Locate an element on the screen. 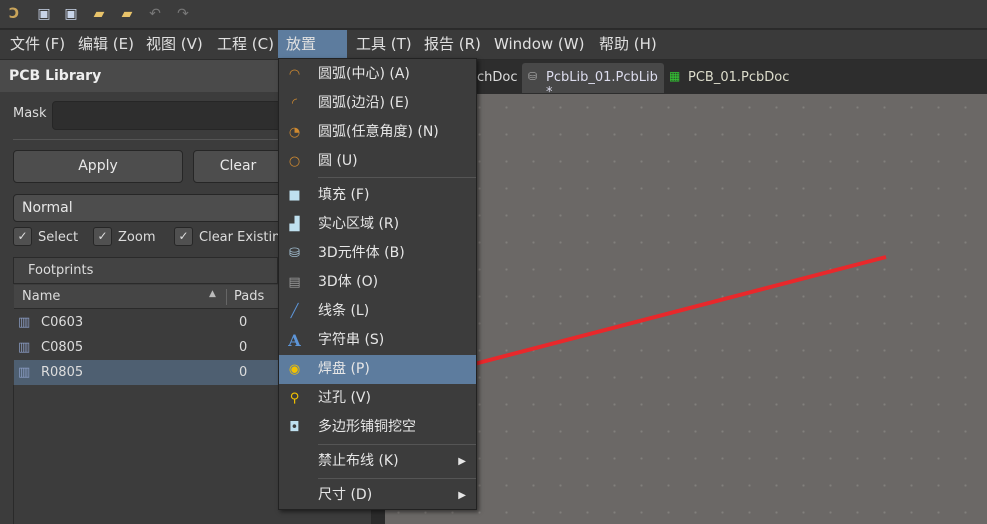 The image size is (987, 524). circle-icon: ○ is located at coordinates (294, 161).